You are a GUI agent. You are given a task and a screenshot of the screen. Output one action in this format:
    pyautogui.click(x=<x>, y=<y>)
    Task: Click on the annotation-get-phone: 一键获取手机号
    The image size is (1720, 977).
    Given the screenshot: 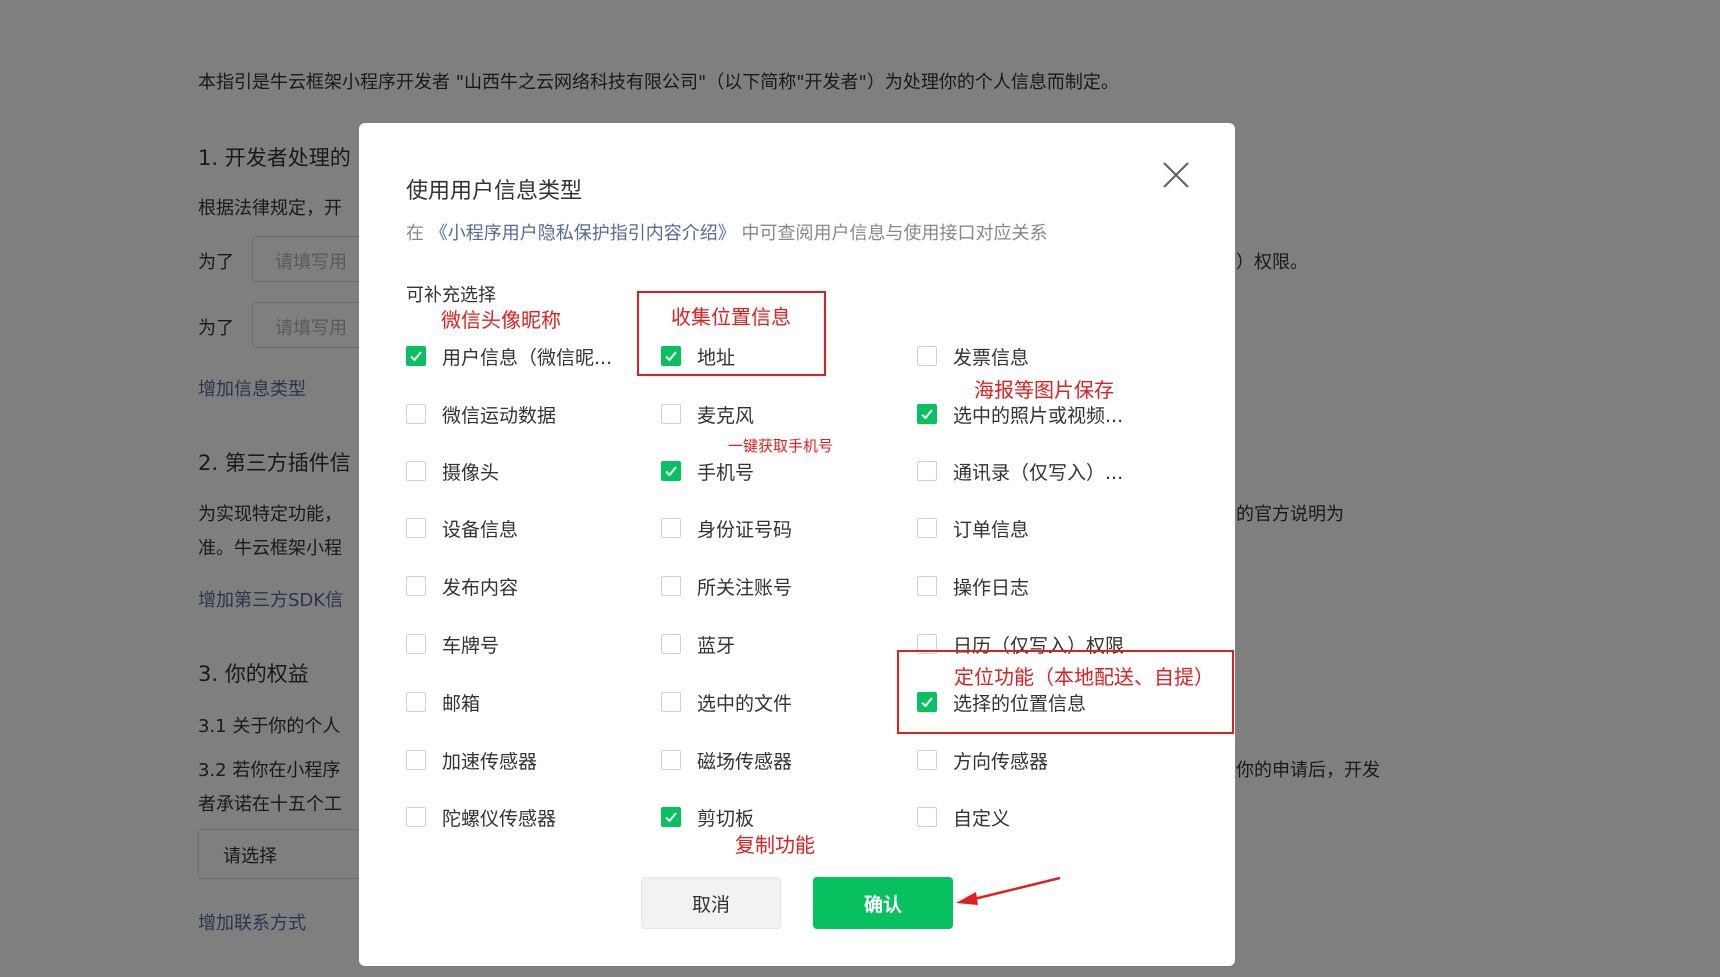 What is the action you would take?
    pyautogui.click(x=781, y=446)
    